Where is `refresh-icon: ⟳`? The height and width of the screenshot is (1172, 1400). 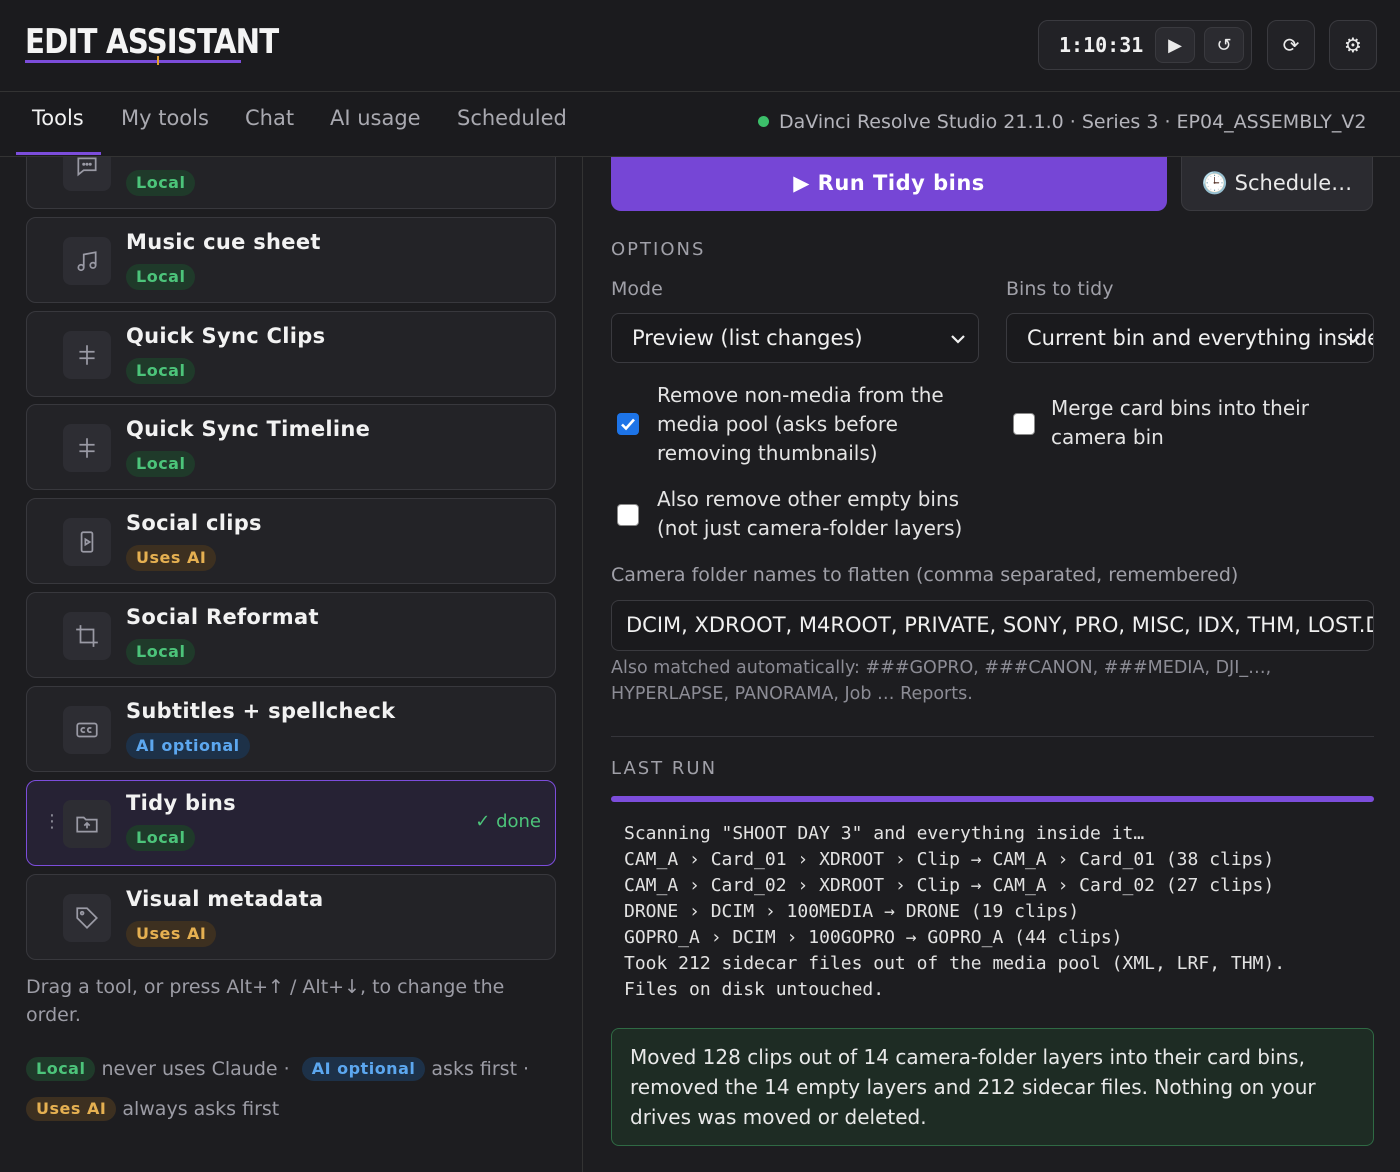
refresh-icon: ⟳ is located at coordinates (1291, 45).